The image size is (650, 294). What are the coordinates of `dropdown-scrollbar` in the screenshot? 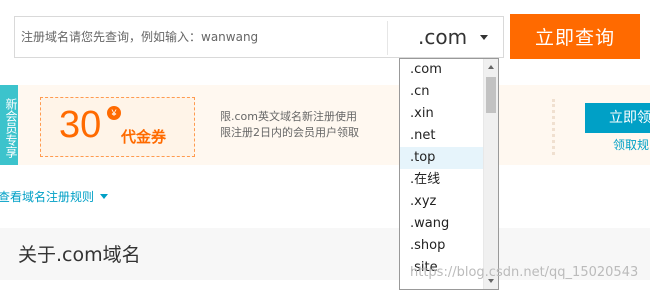 It's located at (490, 174).